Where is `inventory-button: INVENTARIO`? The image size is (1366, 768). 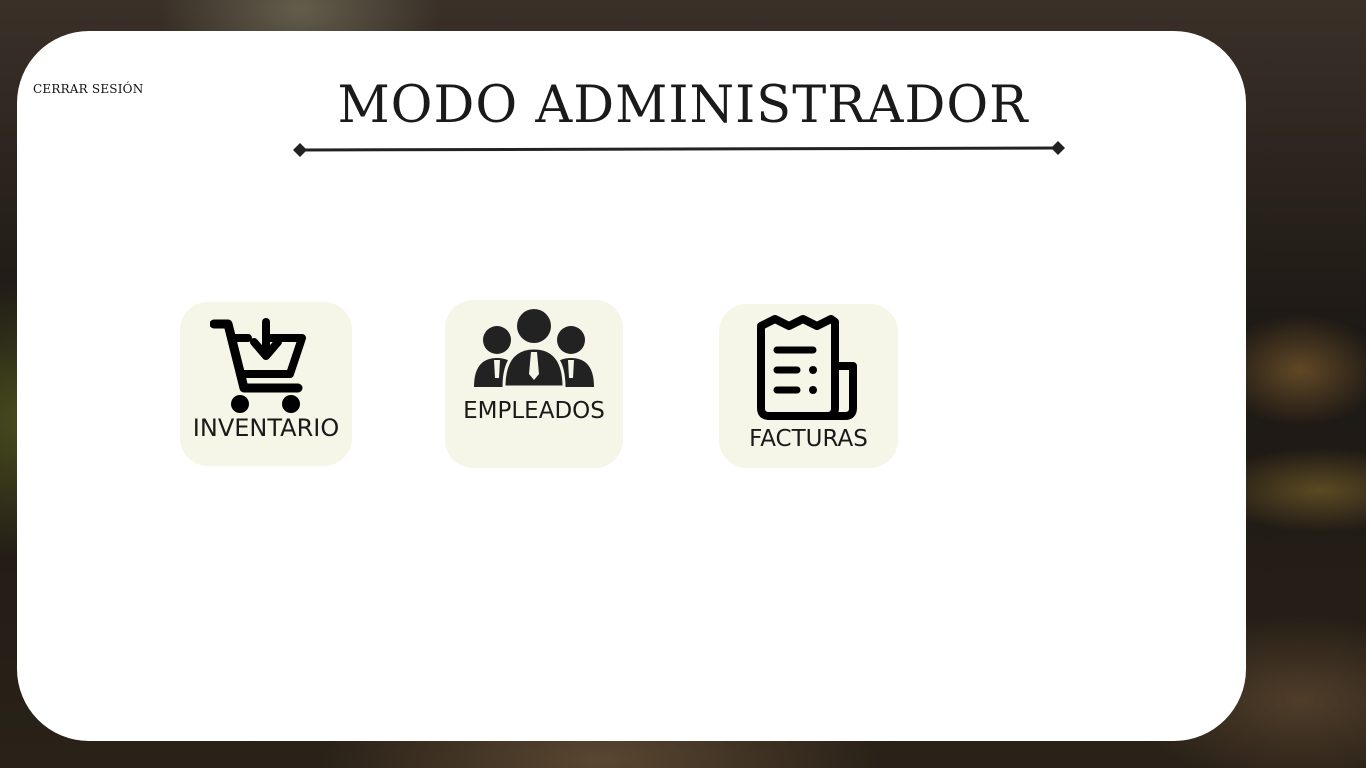
inventory-button: INVENTARIO is located at coordinates (266, 384).